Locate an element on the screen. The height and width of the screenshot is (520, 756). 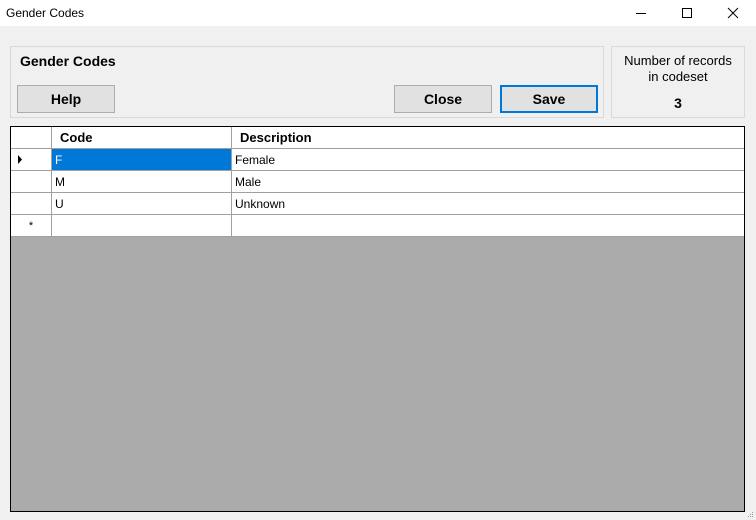
description-cell: Female is located at coordinates (488, 160).